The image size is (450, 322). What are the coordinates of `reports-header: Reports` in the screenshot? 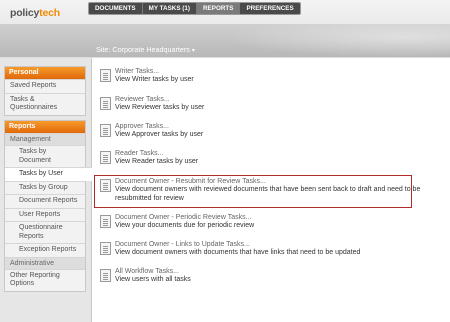 It's located at (45, 127).